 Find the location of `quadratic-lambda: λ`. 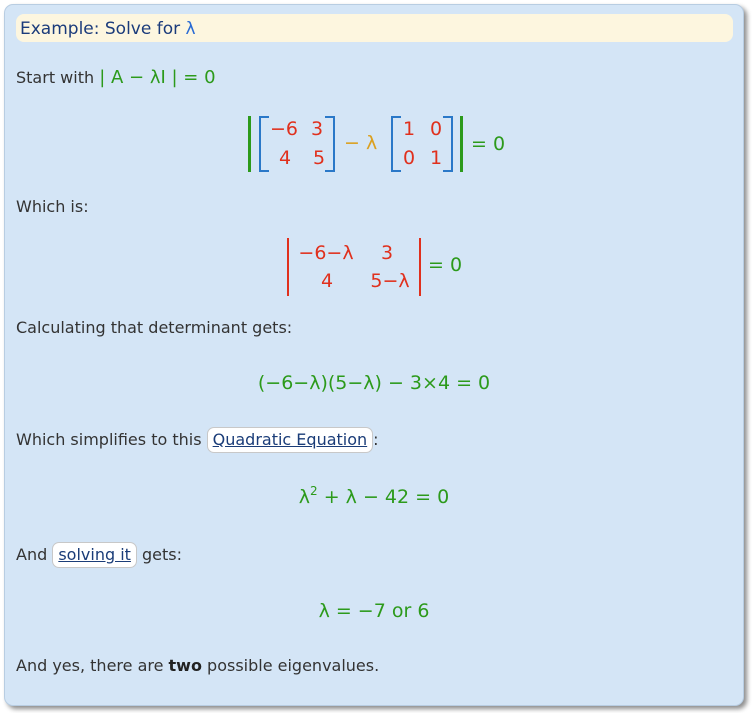

quadratic-lambda: λ is located at coordinates (304, 497).